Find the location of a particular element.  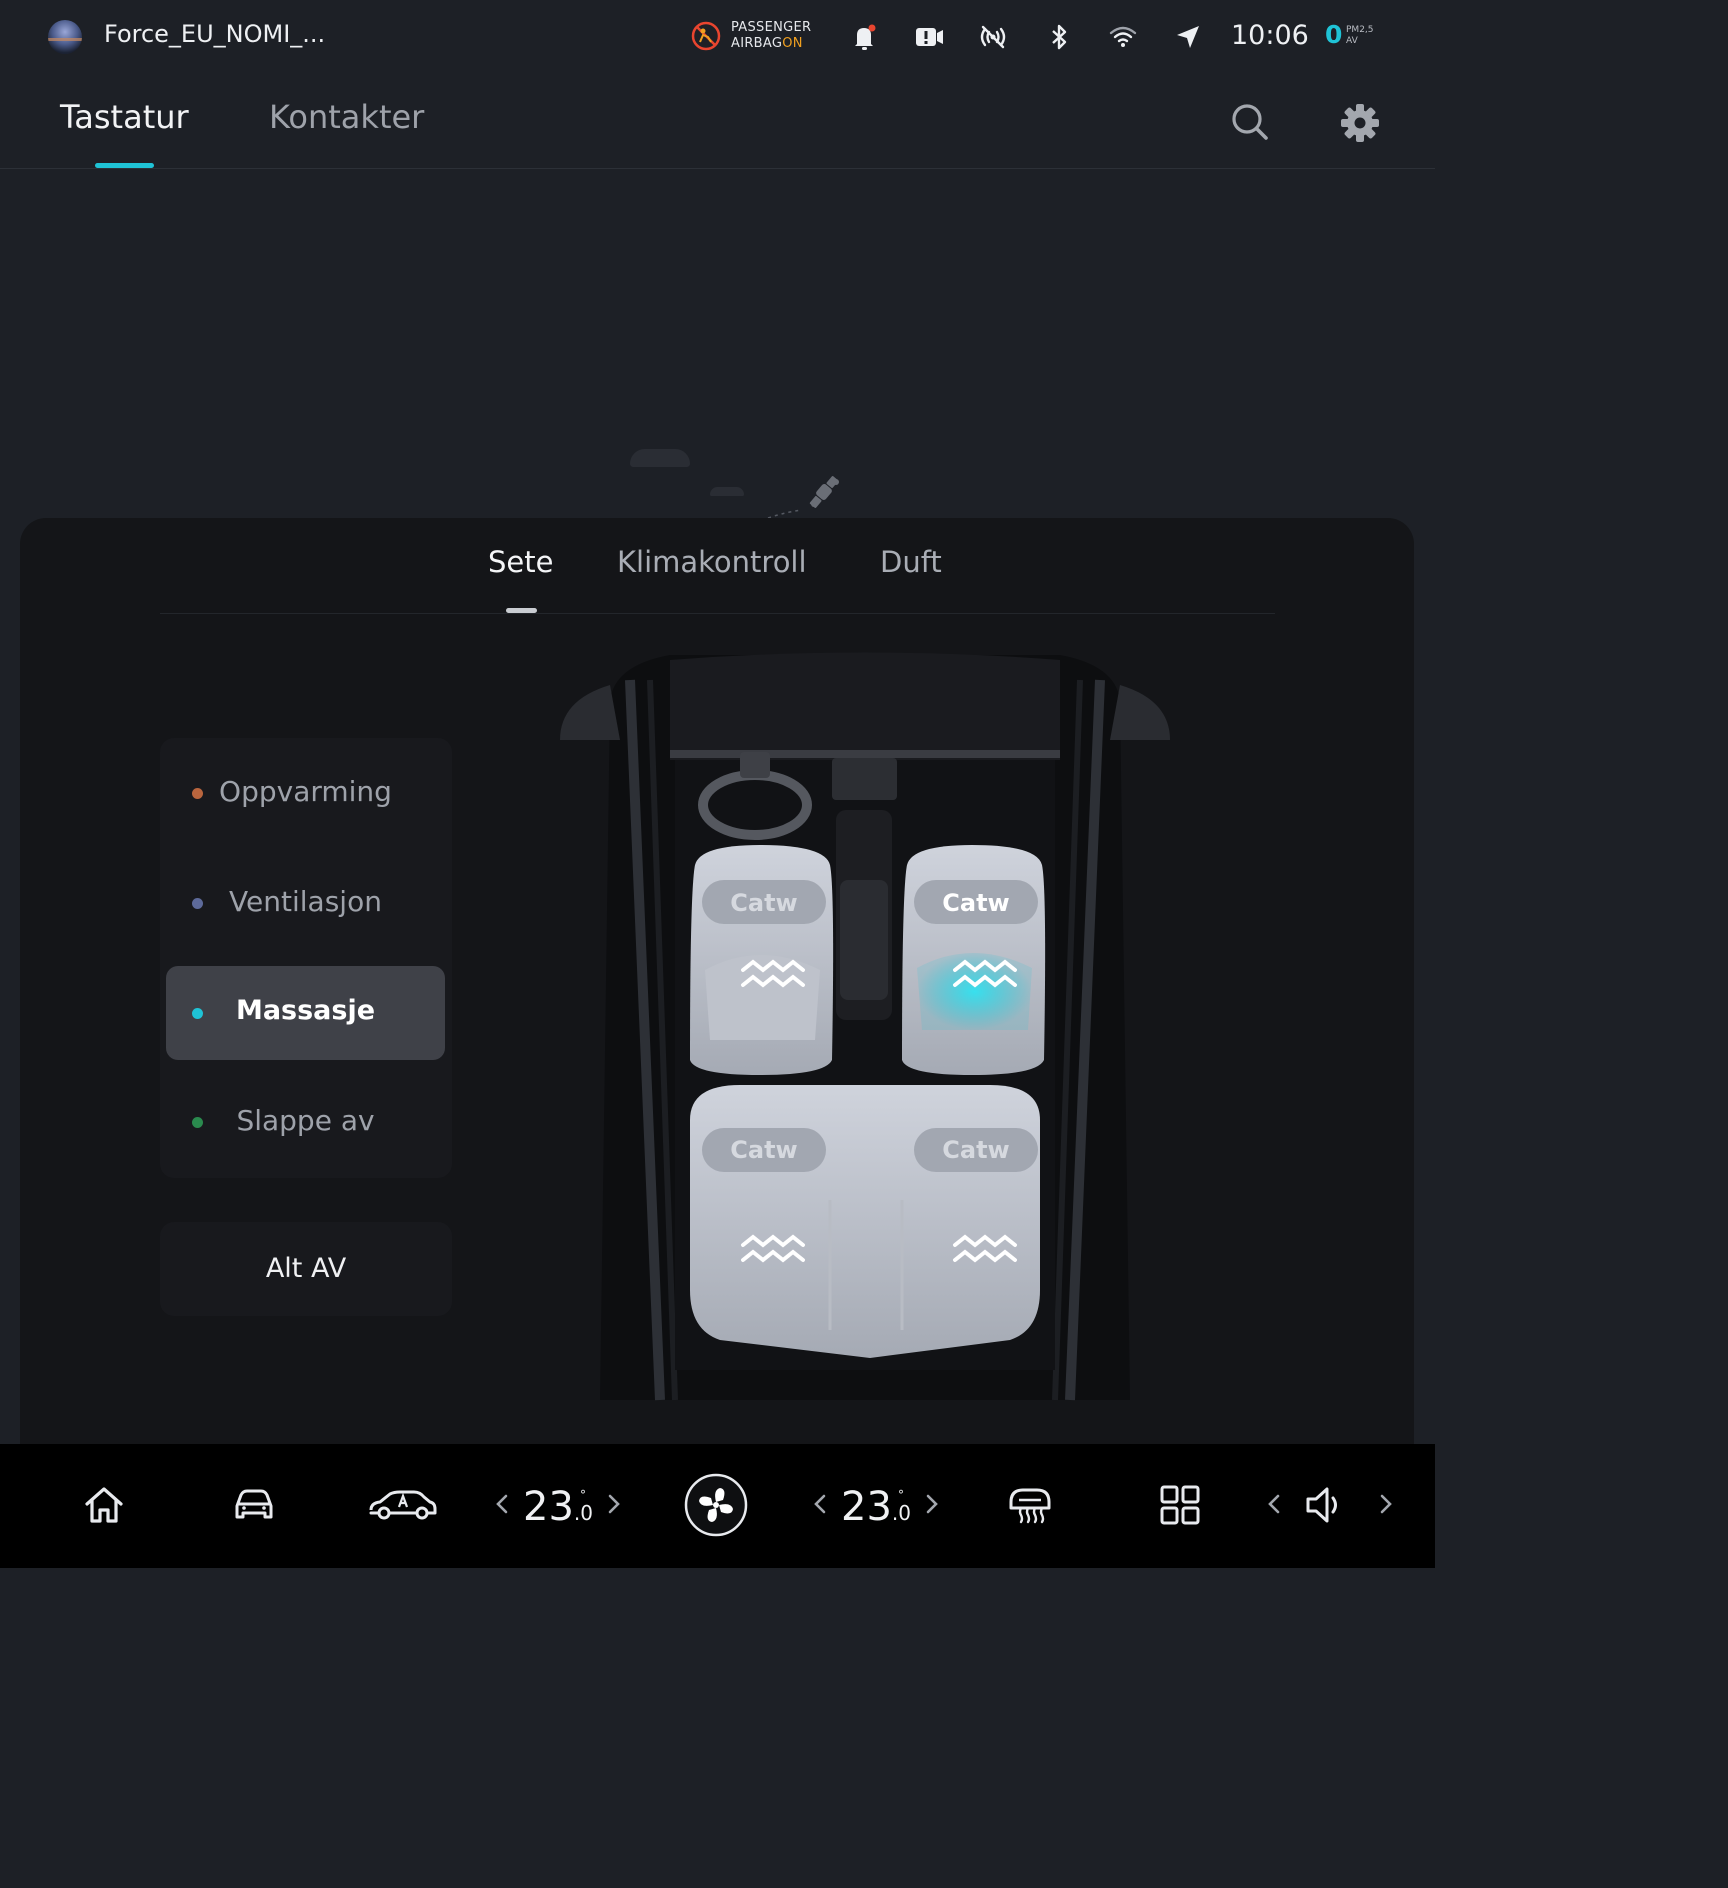

mode-label: Ventilasjon is located at coordinates (305, 901).